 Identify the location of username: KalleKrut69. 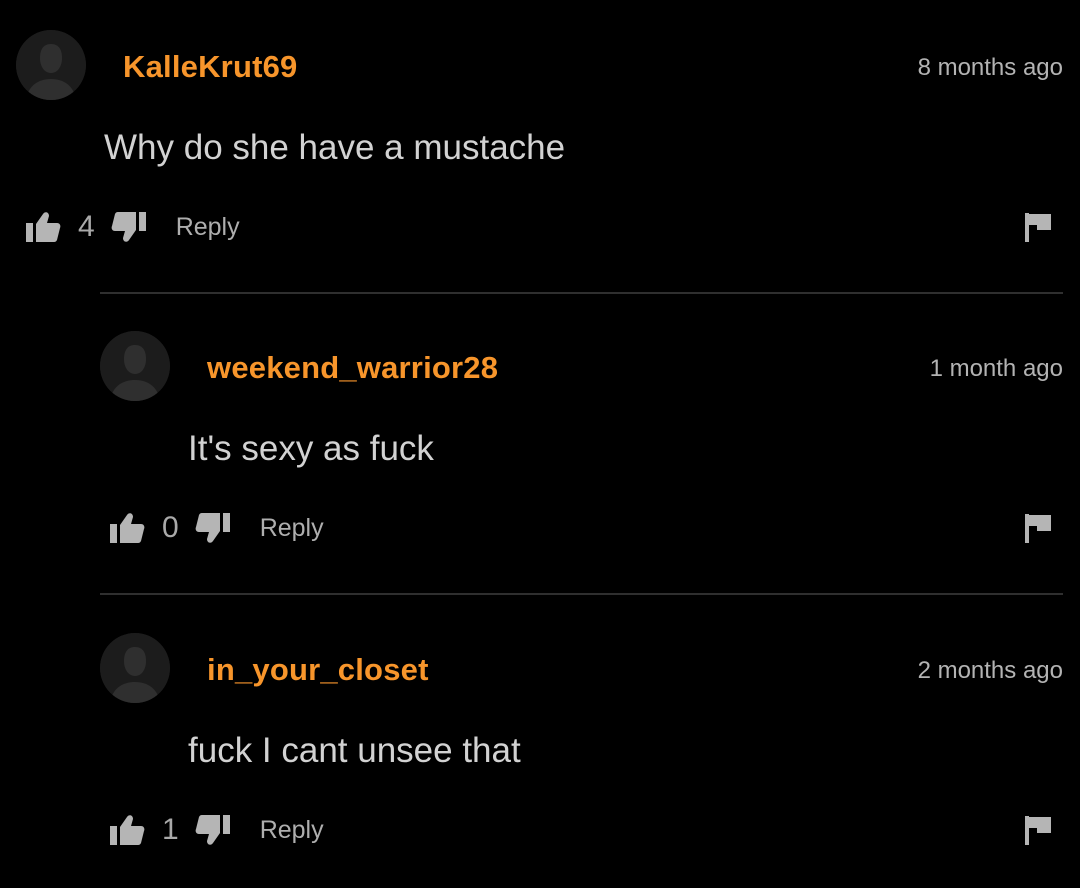
(210, 67).